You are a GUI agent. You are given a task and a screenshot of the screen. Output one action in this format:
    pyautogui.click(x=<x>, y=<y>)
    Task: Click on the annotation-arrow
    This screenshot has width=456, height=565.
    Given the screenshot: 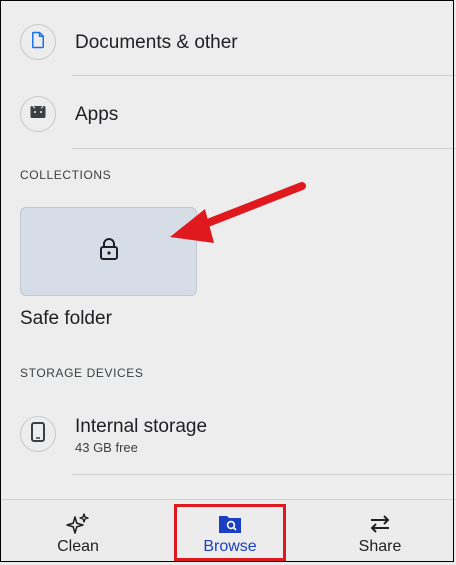 What is the action you would take?
    pyautogui.click(x=238, y=212)
    